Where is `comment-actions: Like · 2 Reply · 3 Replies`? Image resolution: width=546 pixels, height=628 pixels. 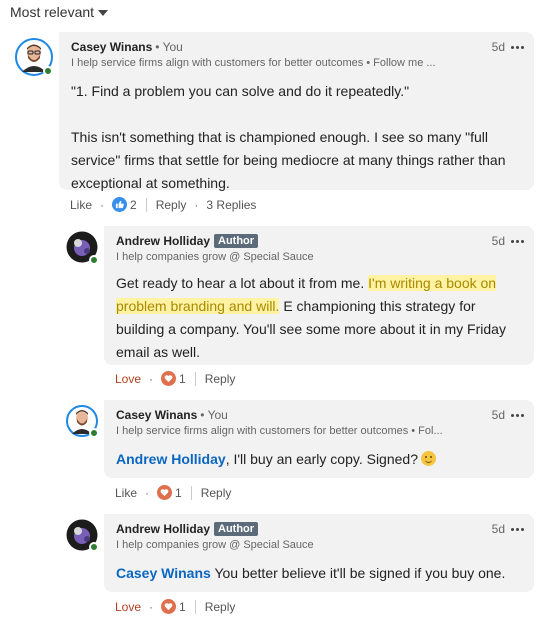
comment-actions: Like · 2 Reply · 3 Replies is located at coordinates (163, 204).